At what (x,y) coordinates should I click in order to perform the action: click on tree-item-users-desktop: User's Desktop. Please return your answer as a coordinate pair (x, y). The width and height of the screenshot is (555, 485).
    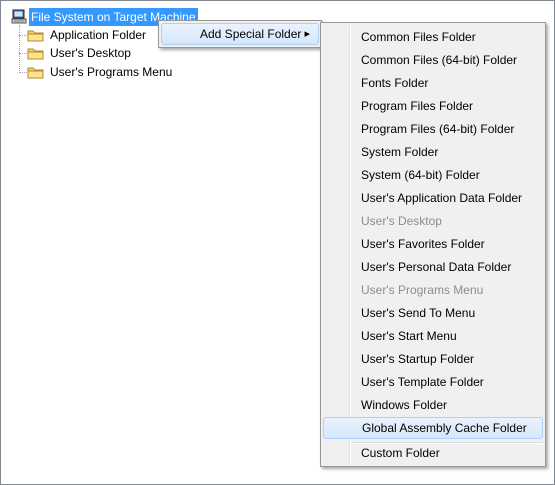
    Looking at the image, I should click on (97, 53).